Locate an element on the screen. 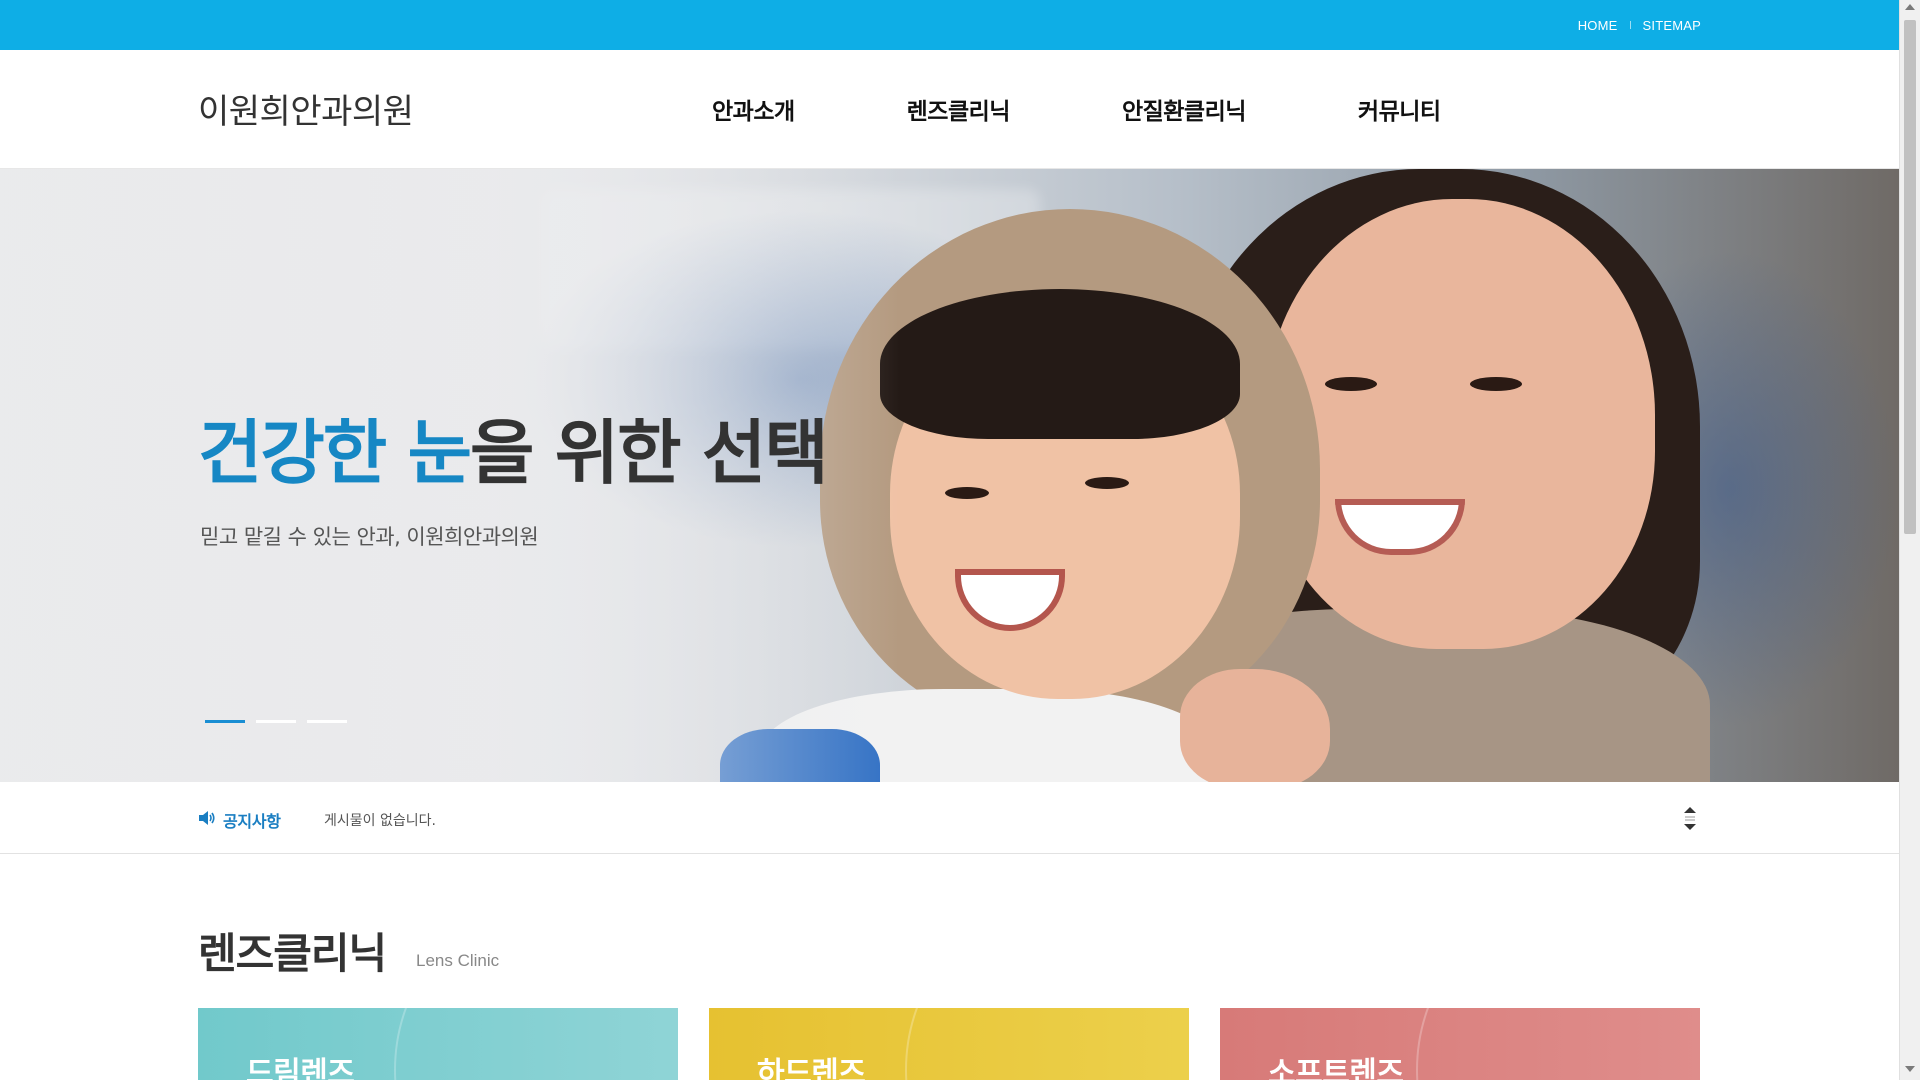 This screenshot has height=1080, width=1920. site-header: 이원희안과의원 안과소개 렌즈클리닉 안질환클리닉 커뮤니티 is located at coordinates (949, 109).